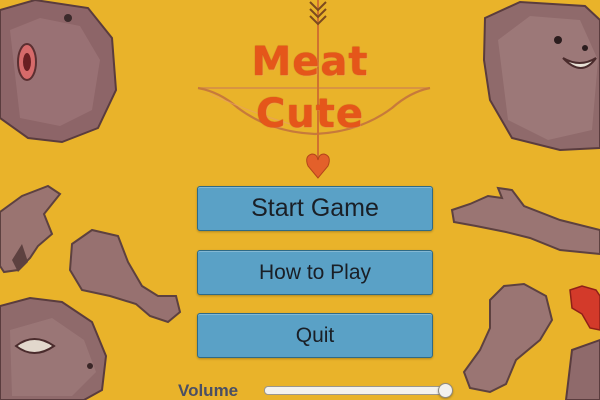  What do you see at coordinates (54, 348) in the screenshot?
I see `meat-chunk-bottom-left` at bounding box center [54, 348].